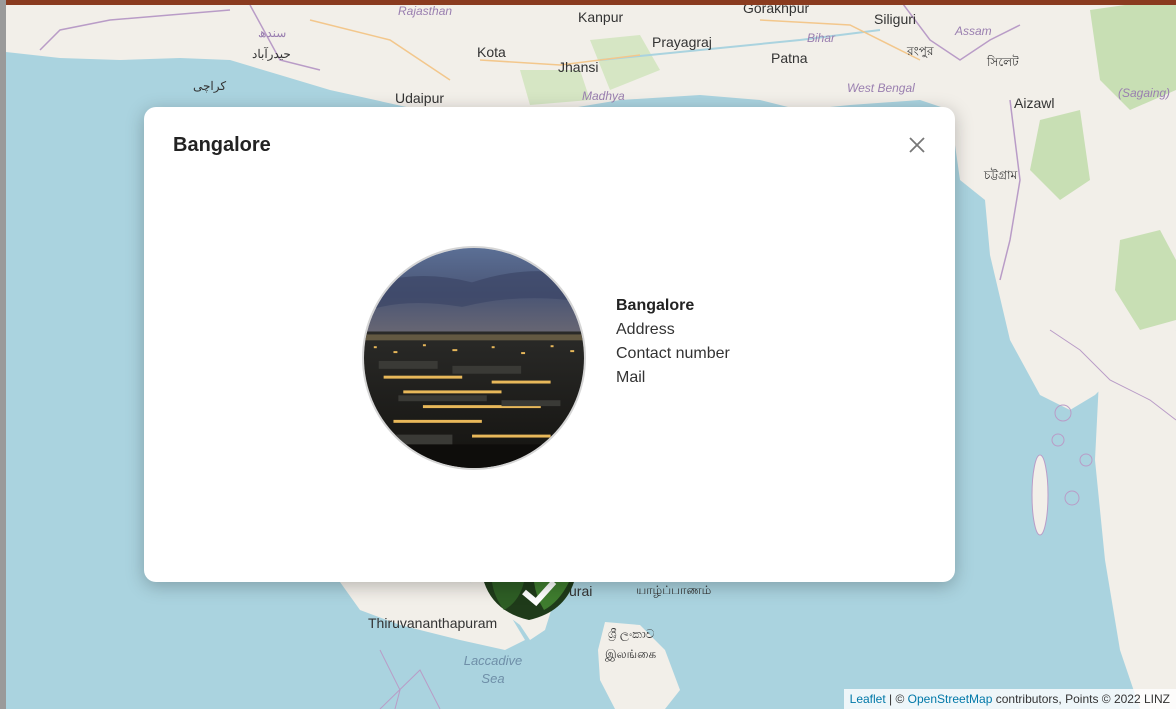 The width and height of the screenshot is (1176, 709). Describe the element at coordinates (973, 31) in the screenshot. I see `map-label-assam: Assam` at that location.